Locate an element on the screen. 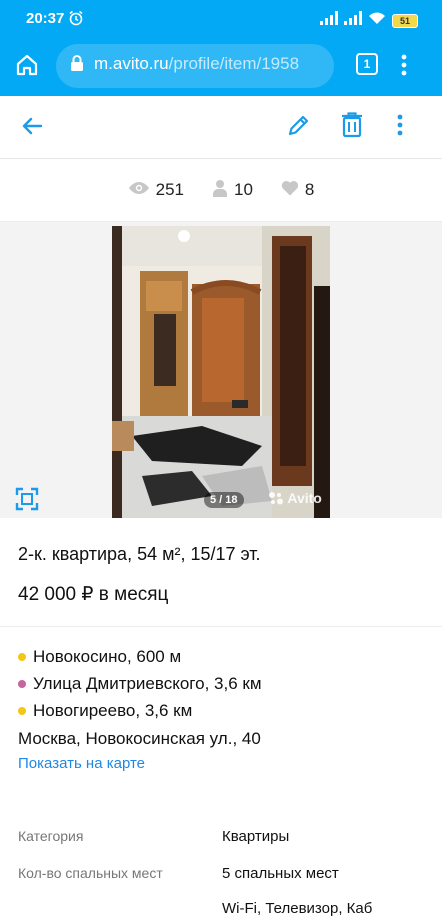  param-value-beds: 5 спальных мест is located at coordinates (280, 873).